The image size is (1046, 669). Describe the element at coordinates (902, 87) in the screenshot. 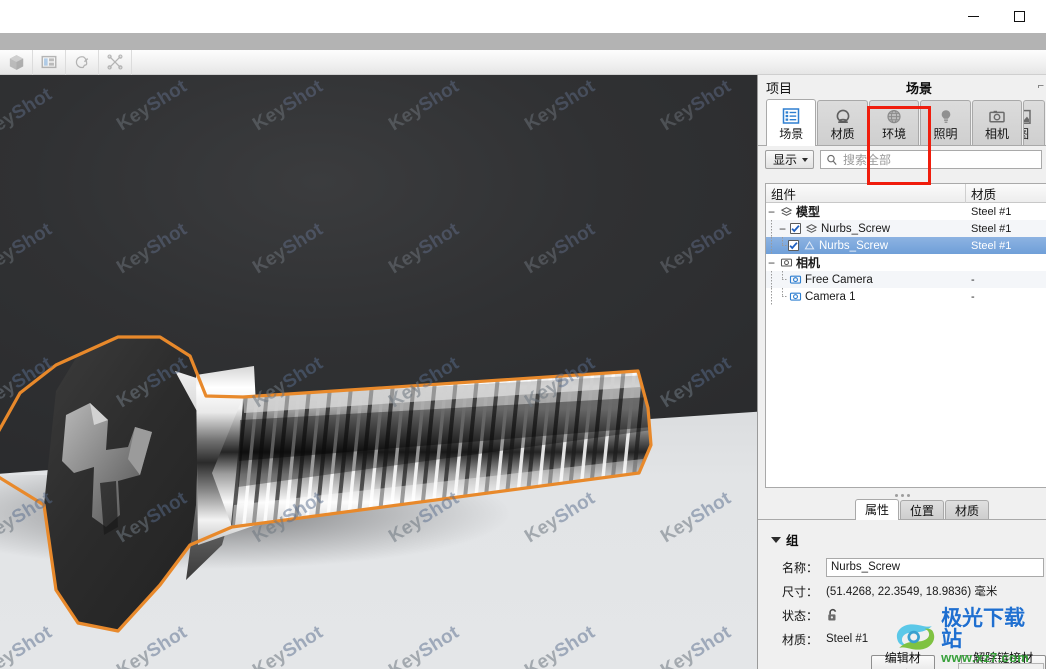

I see `project-dock-header: 项目 场景 ⌐` at that location.